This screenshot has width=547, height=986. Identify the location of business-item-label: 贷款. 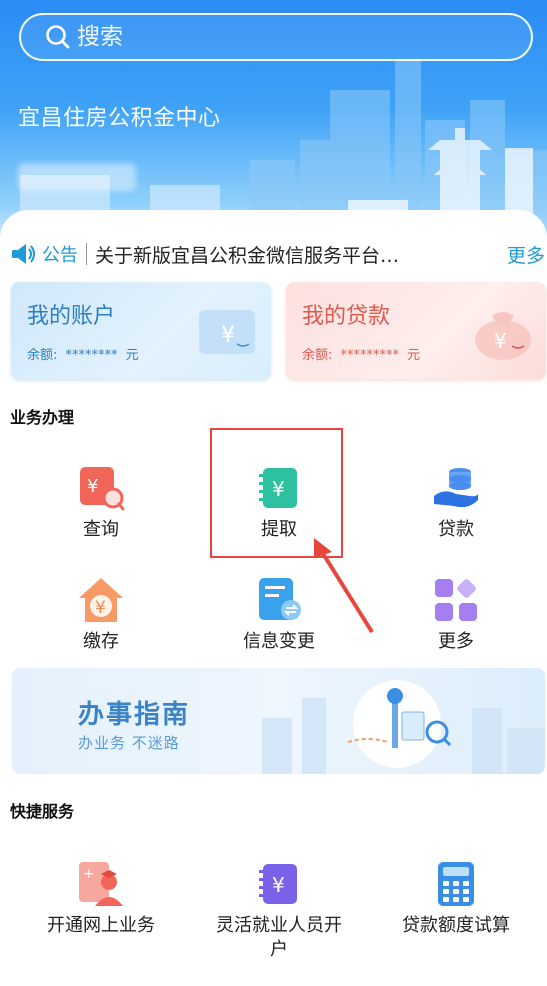
(456, 529).